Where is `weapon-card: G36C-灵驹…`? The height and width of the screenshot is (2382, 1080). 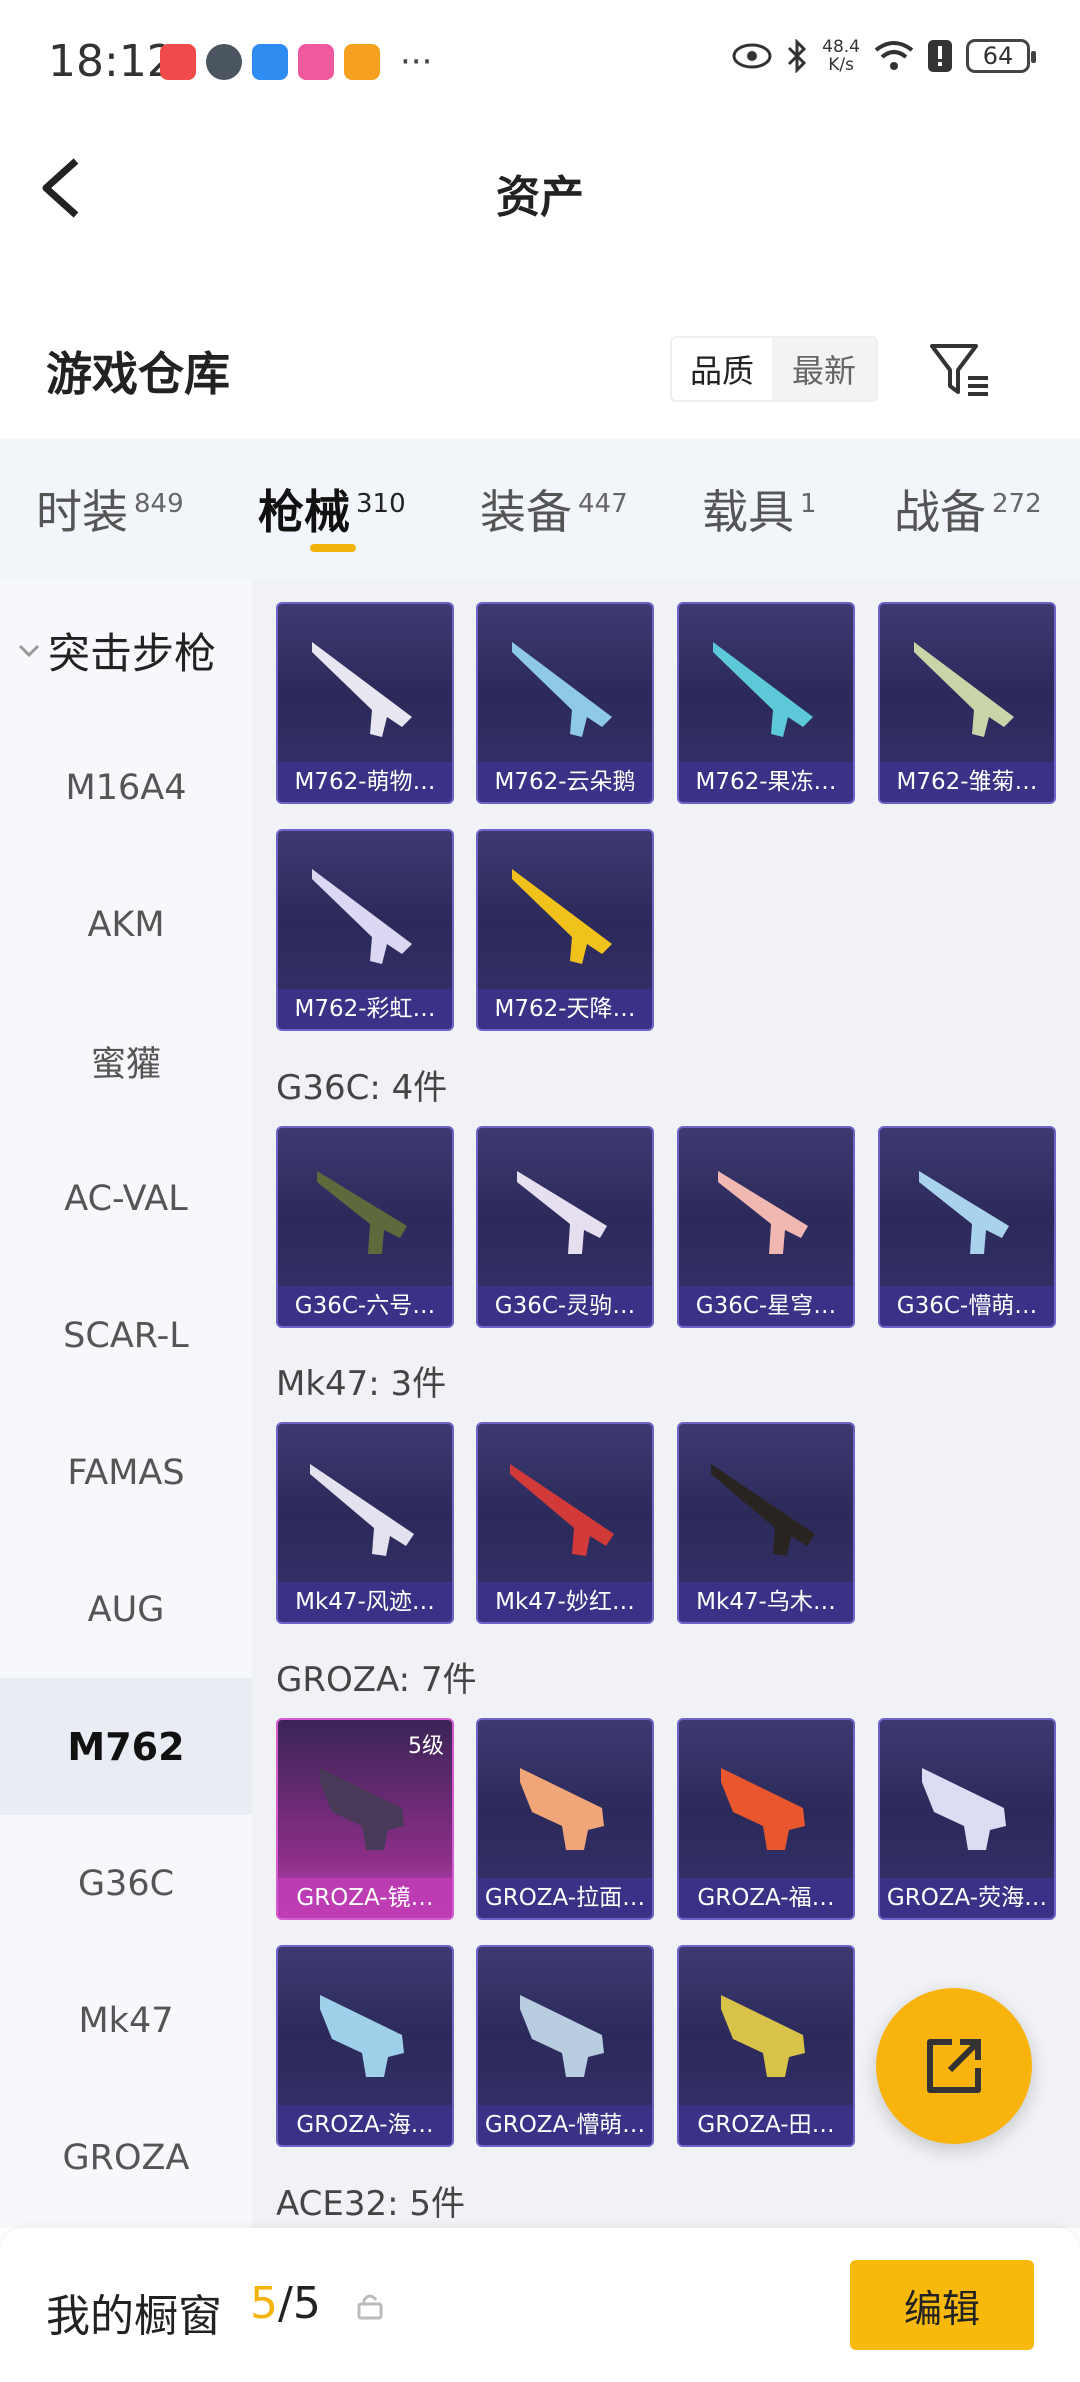
weapon-card: G36C-灵驹… is located at coordinates (565, 1227).